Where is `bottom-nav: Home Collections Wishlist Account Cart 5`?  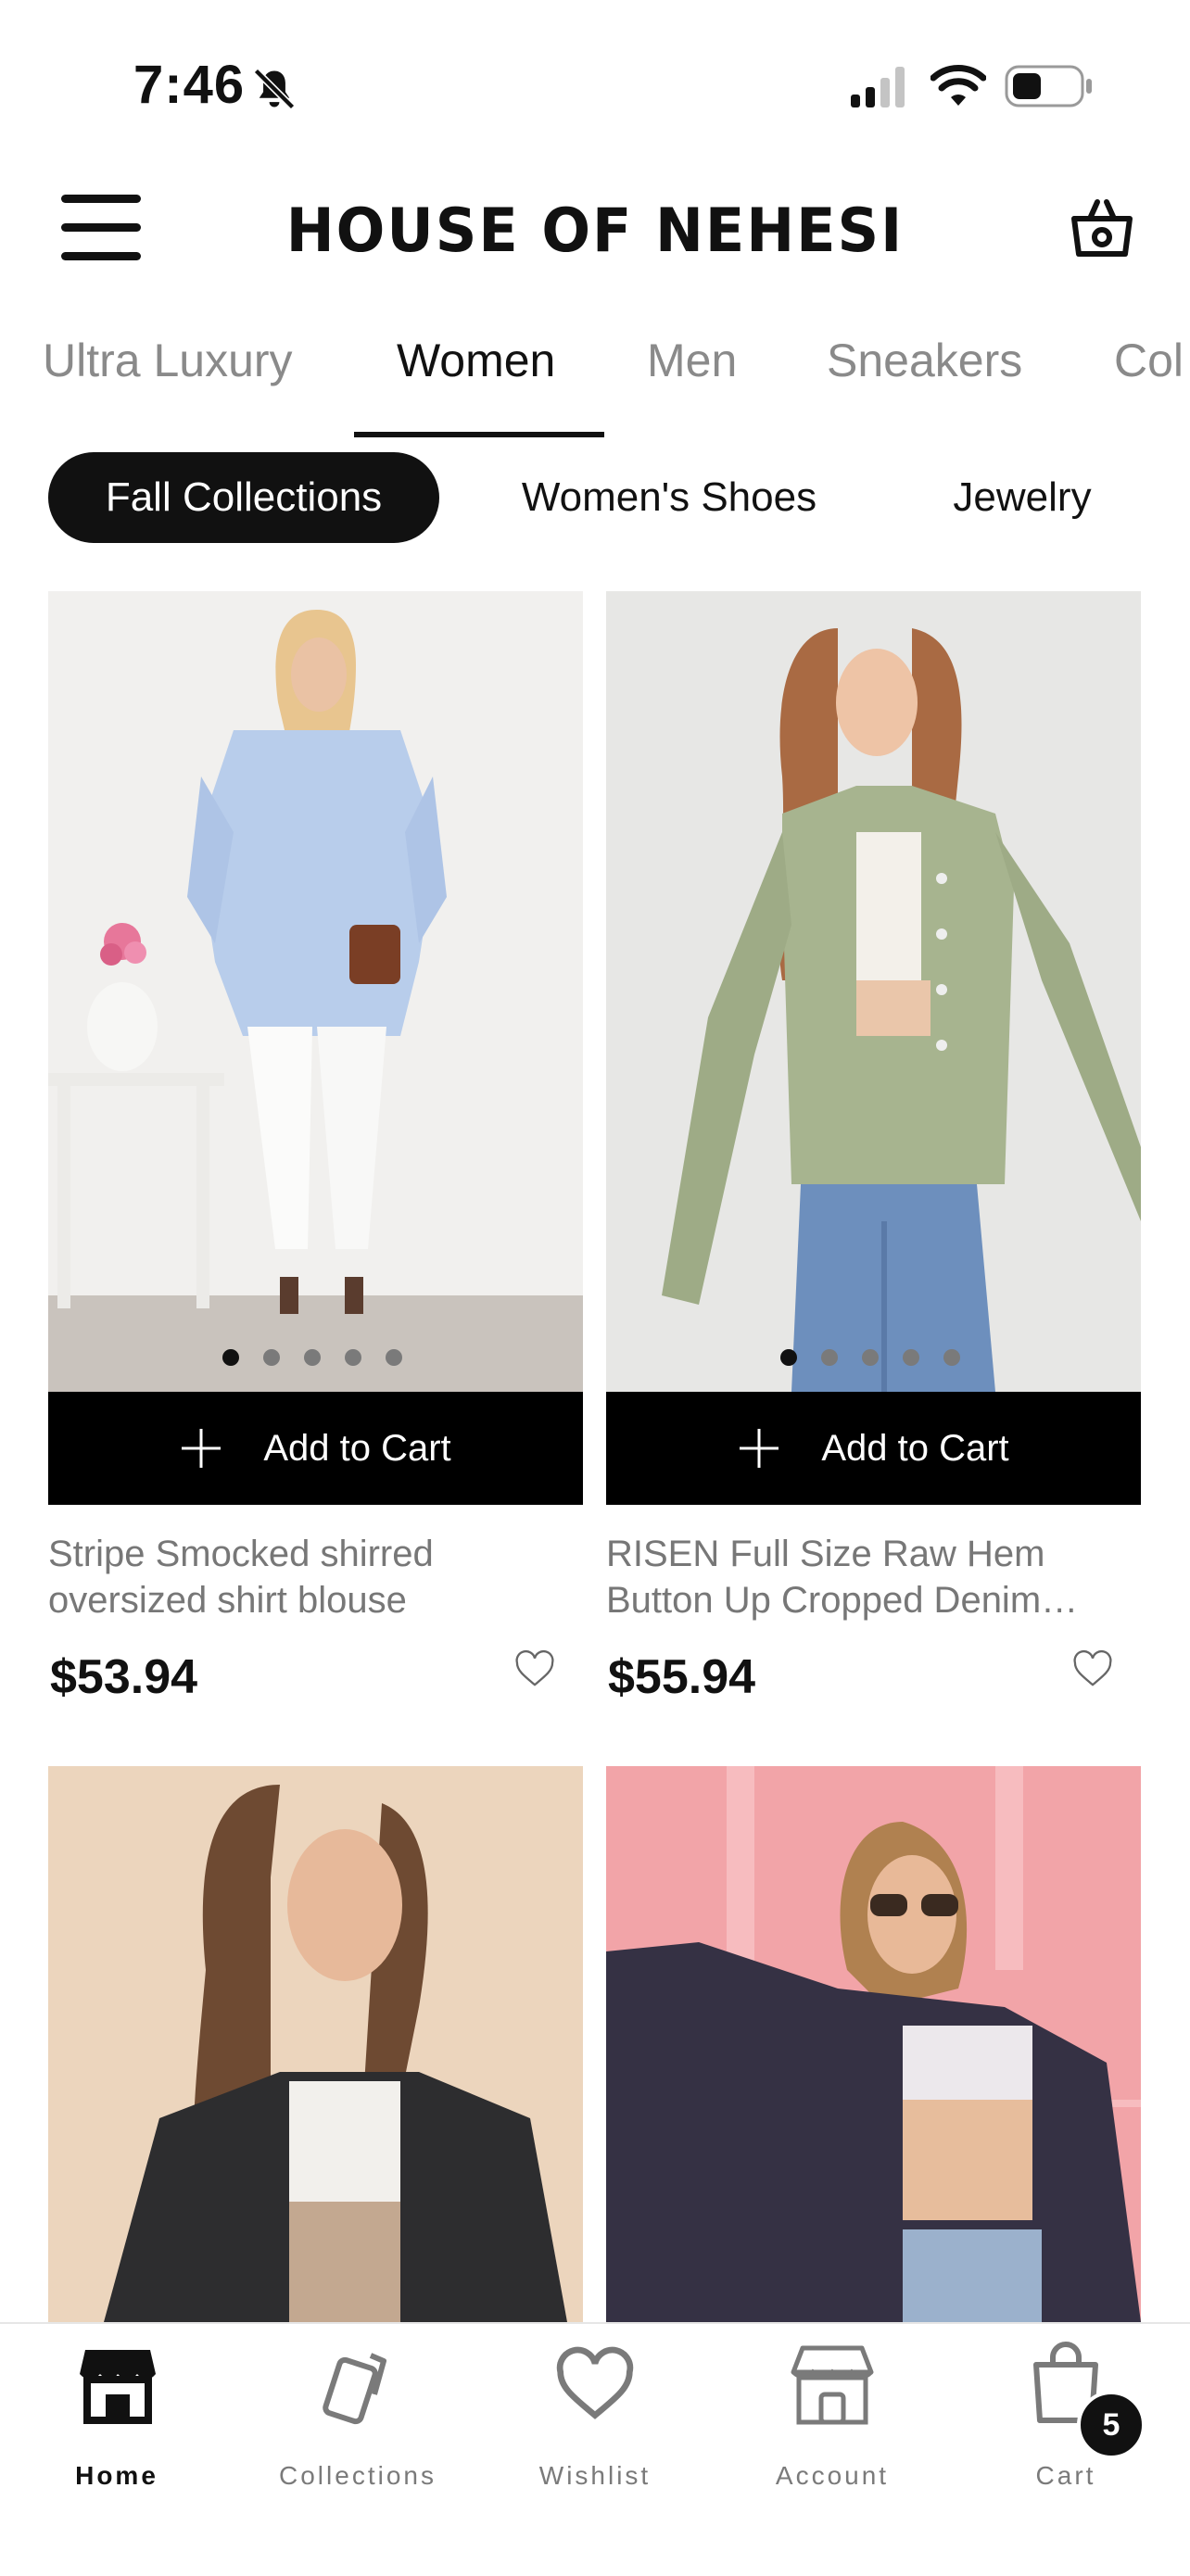 bottom-nav: Home Collections Wishlist Account Cart 5 is located at coordinates (595, 2449).